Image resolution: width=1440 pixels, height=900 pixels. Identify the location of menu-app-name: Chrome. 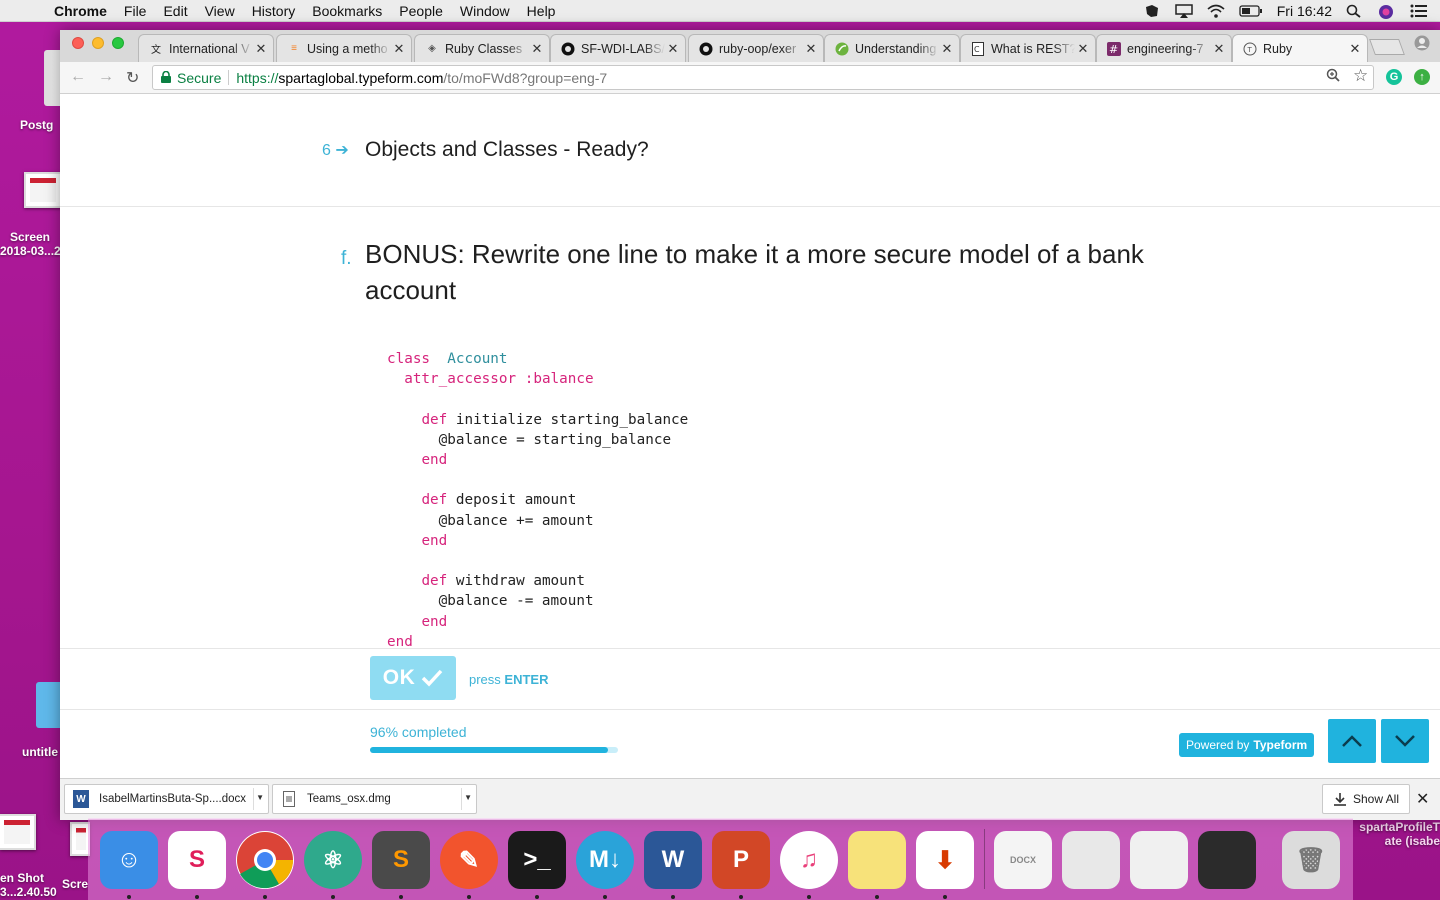
(80, 11).